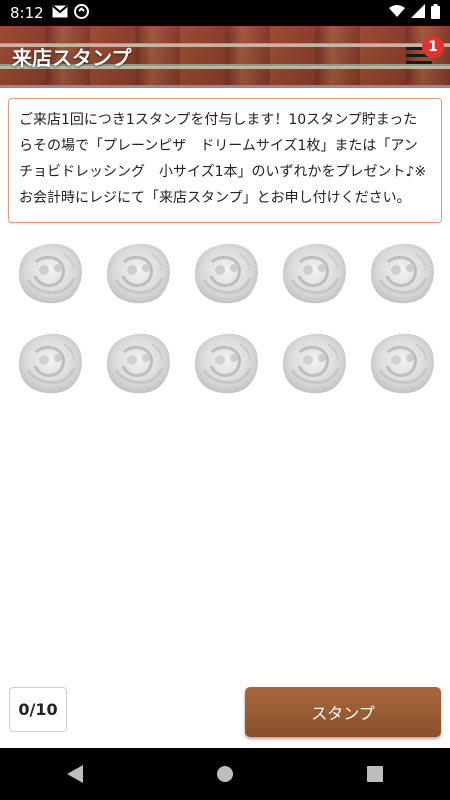  What do you see at coordinates (433, 47) in the screenshot?
I see `notification-badge: 1` at bounding box center [433, 47].